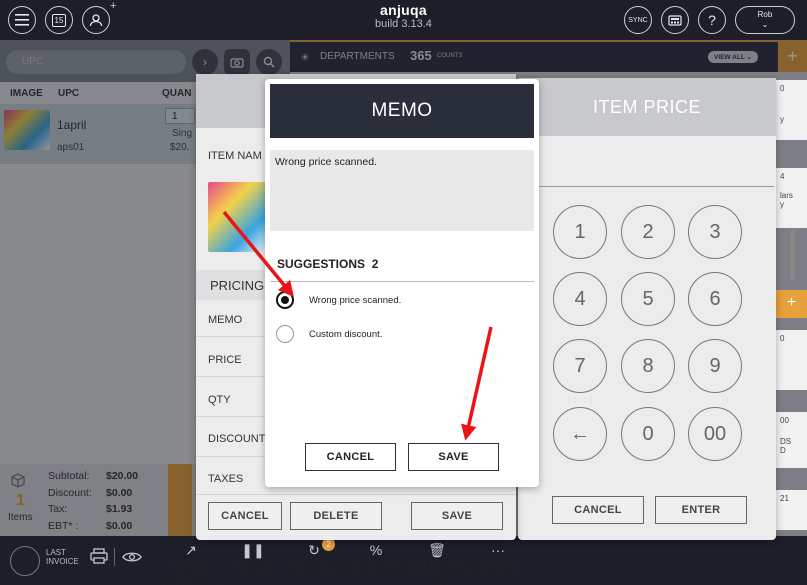 This screenshot has width=807, height=585. Describe the element at coordinates (477, 383) in the screenshot. I see `arrow-to-save` at that location.